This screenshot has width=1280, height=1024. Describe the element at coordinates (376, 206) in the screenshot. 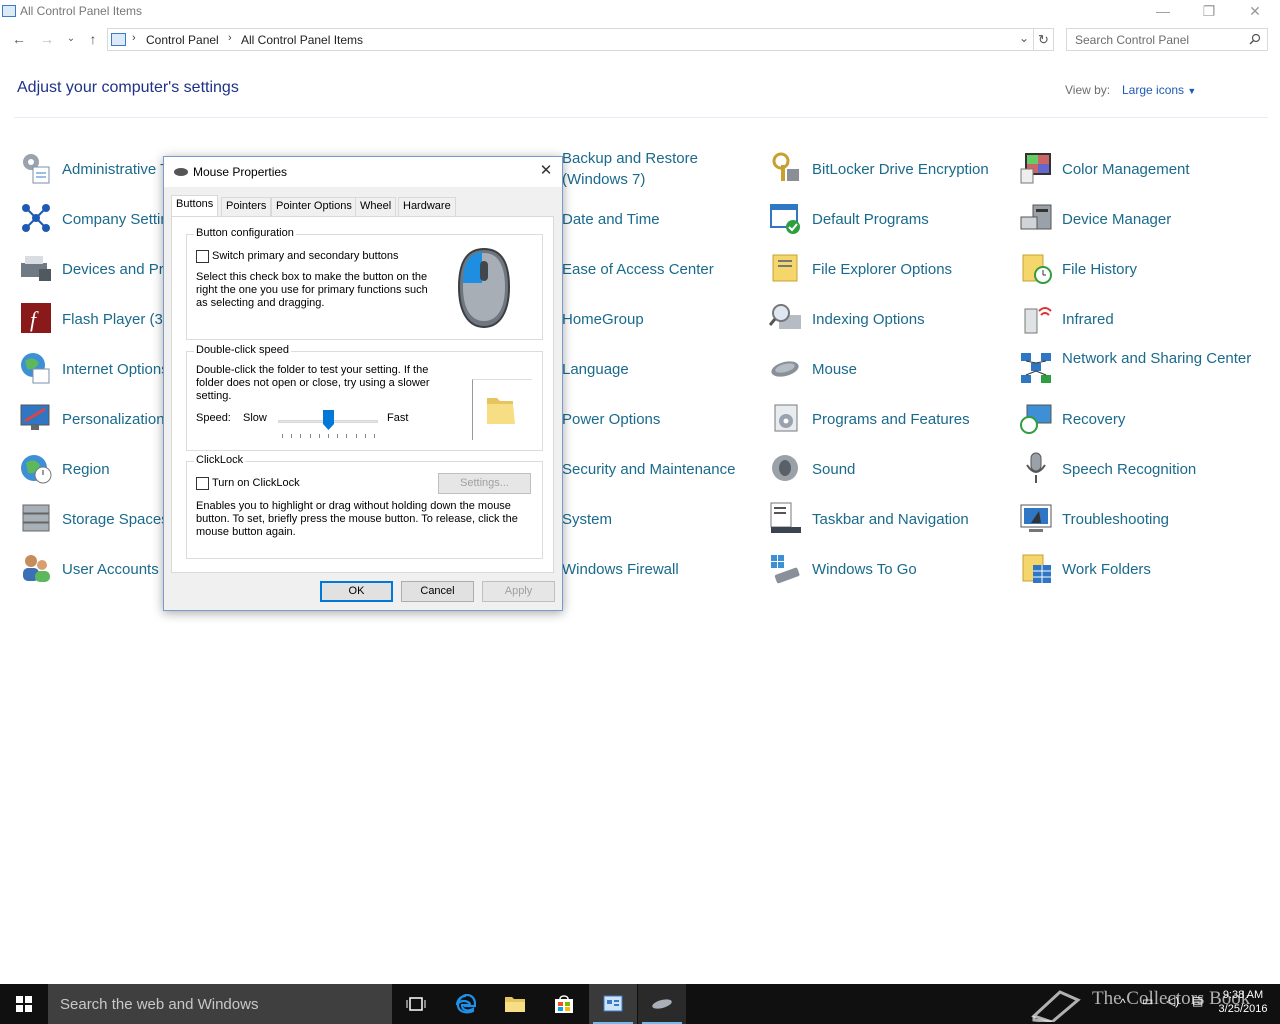

I see `tab-wheel: Wheel` at that location.